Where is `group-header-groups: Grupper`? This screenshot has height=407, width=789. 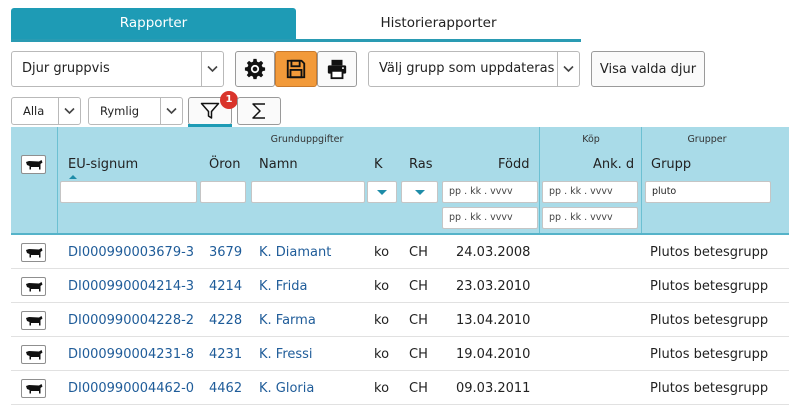
group-header-groups: Grupper is located at coordinates (707, 139).